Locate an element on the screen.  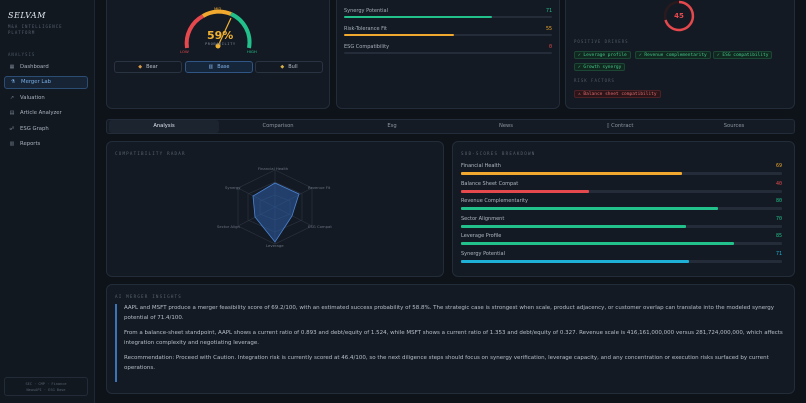
gauge-tick-low: LOW is located at coordinates (184, 51).